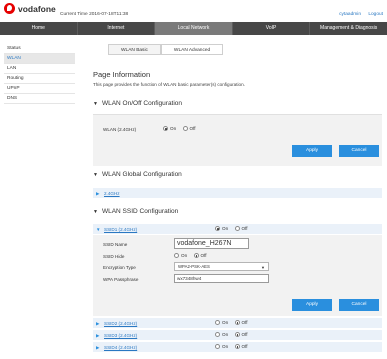 The image size is (387, 359). I want to click on ssid2-radio-group: On Off, so click(234, 323).